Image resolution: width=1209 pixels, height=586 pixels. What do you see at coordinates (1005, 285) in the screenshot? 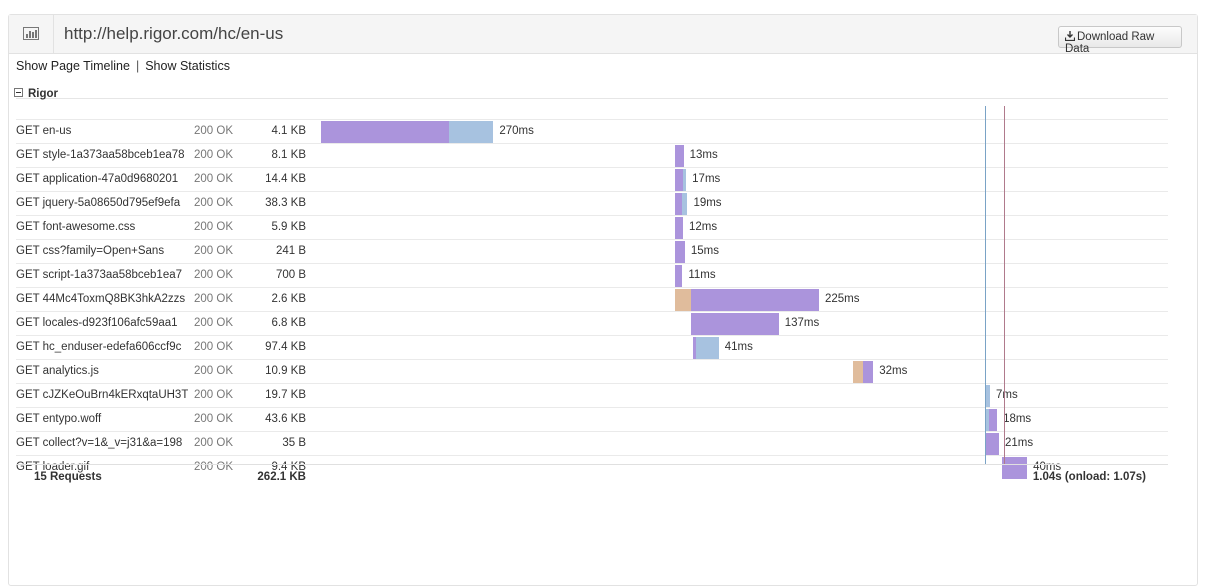
I see `onload-marker` at bounding box center [1005, 285].